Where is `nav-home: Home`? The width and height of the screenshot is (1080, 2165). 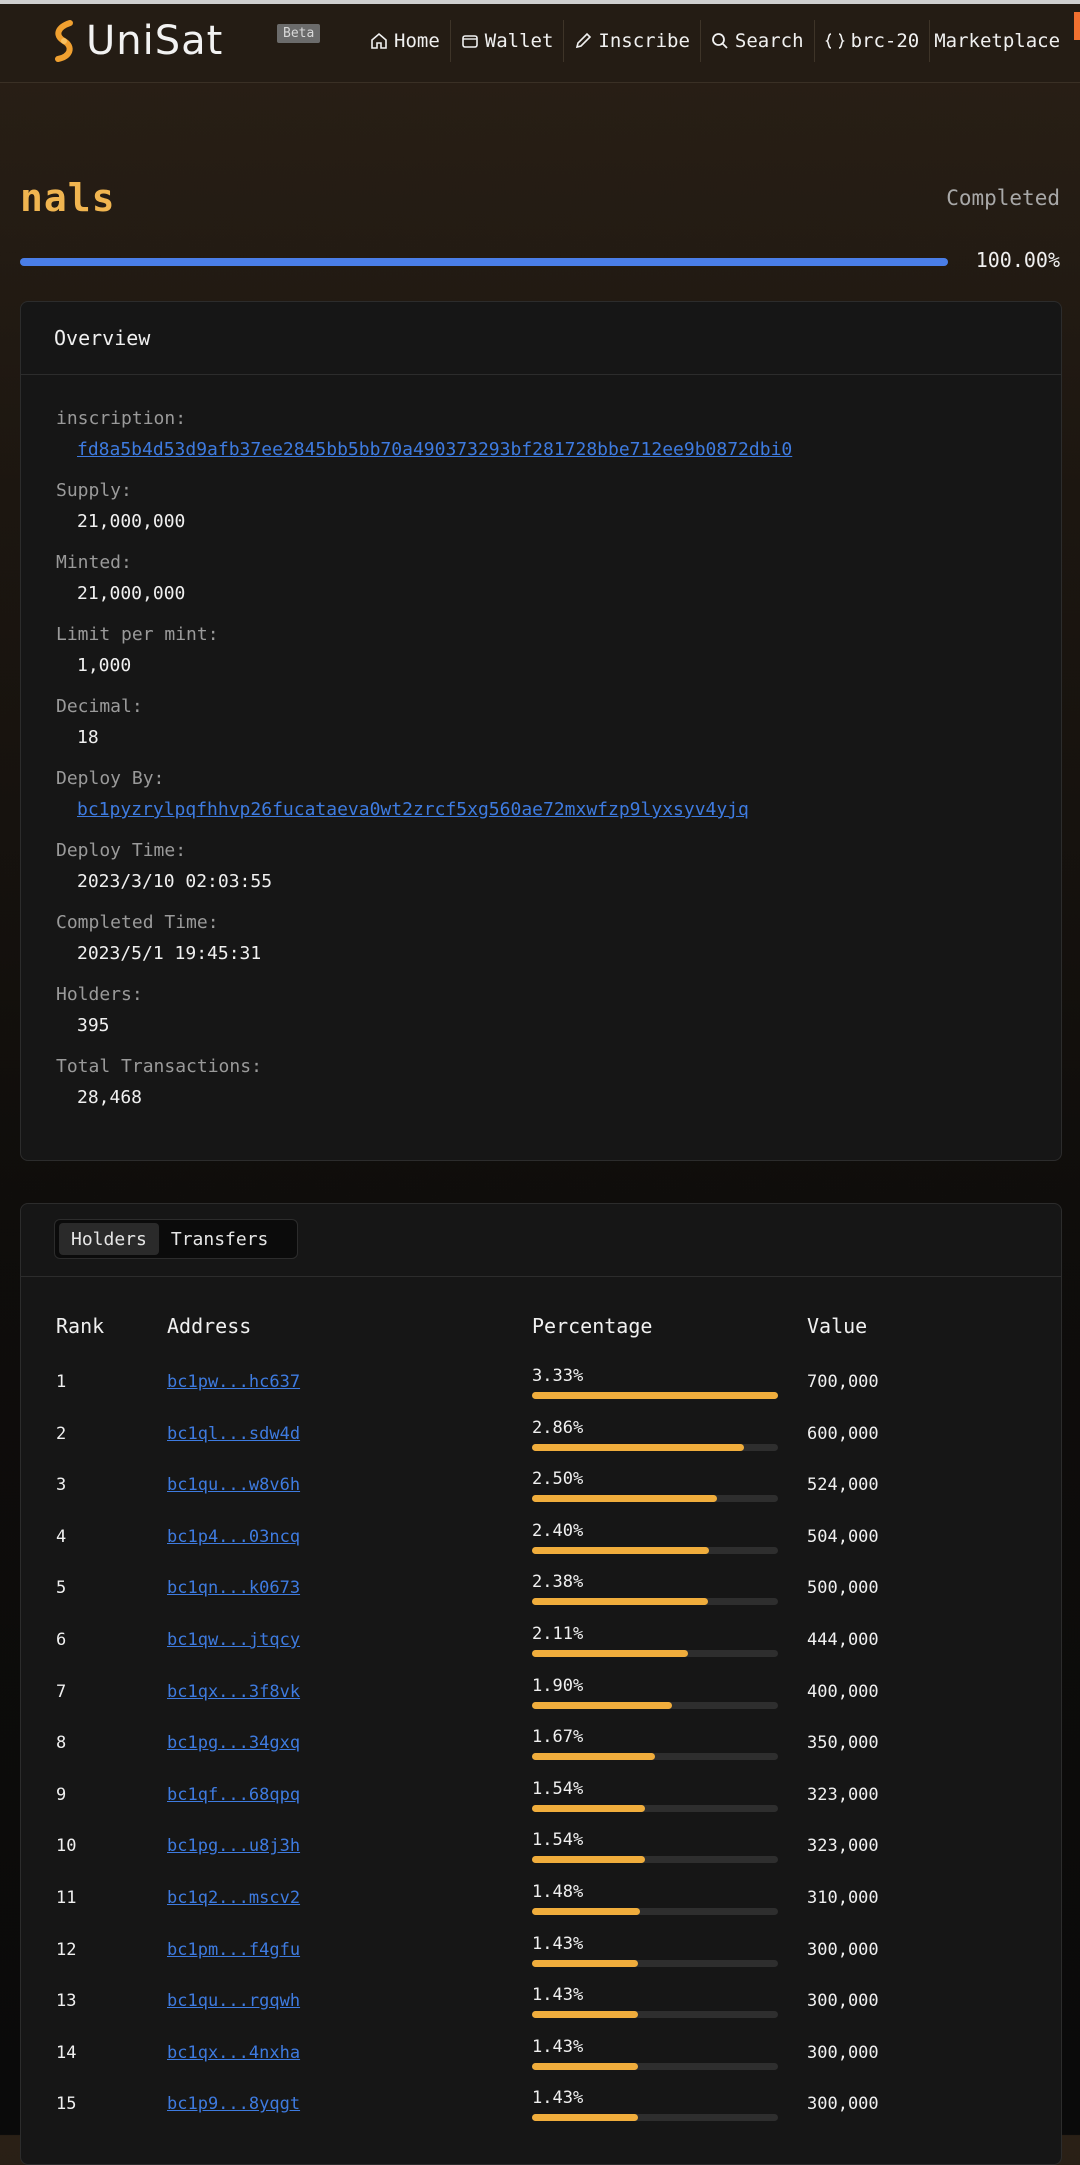 nav-home: Home is located at coordinates (405, 41).